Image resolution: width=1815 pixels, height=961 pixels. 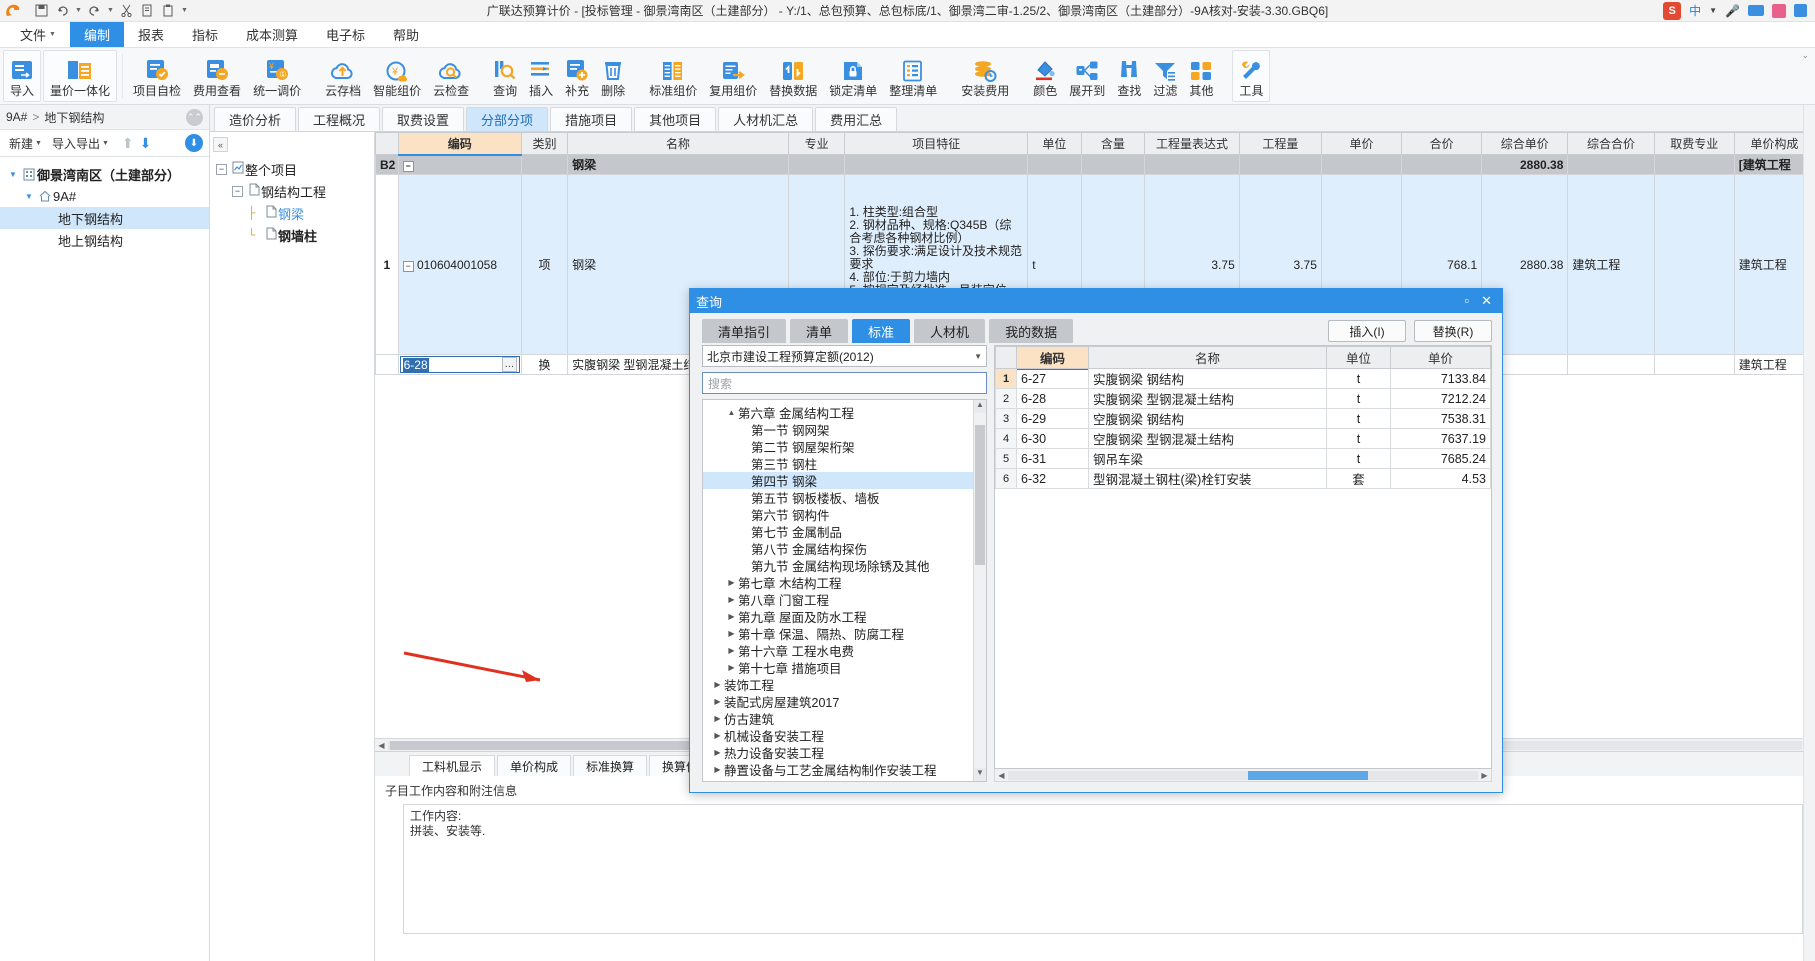 What do you see at coordinates (295, 235) in the screenshot?
I see `mid-node-steel-wall-column: └ 钢墙柱` at bounding box center [295, 235].